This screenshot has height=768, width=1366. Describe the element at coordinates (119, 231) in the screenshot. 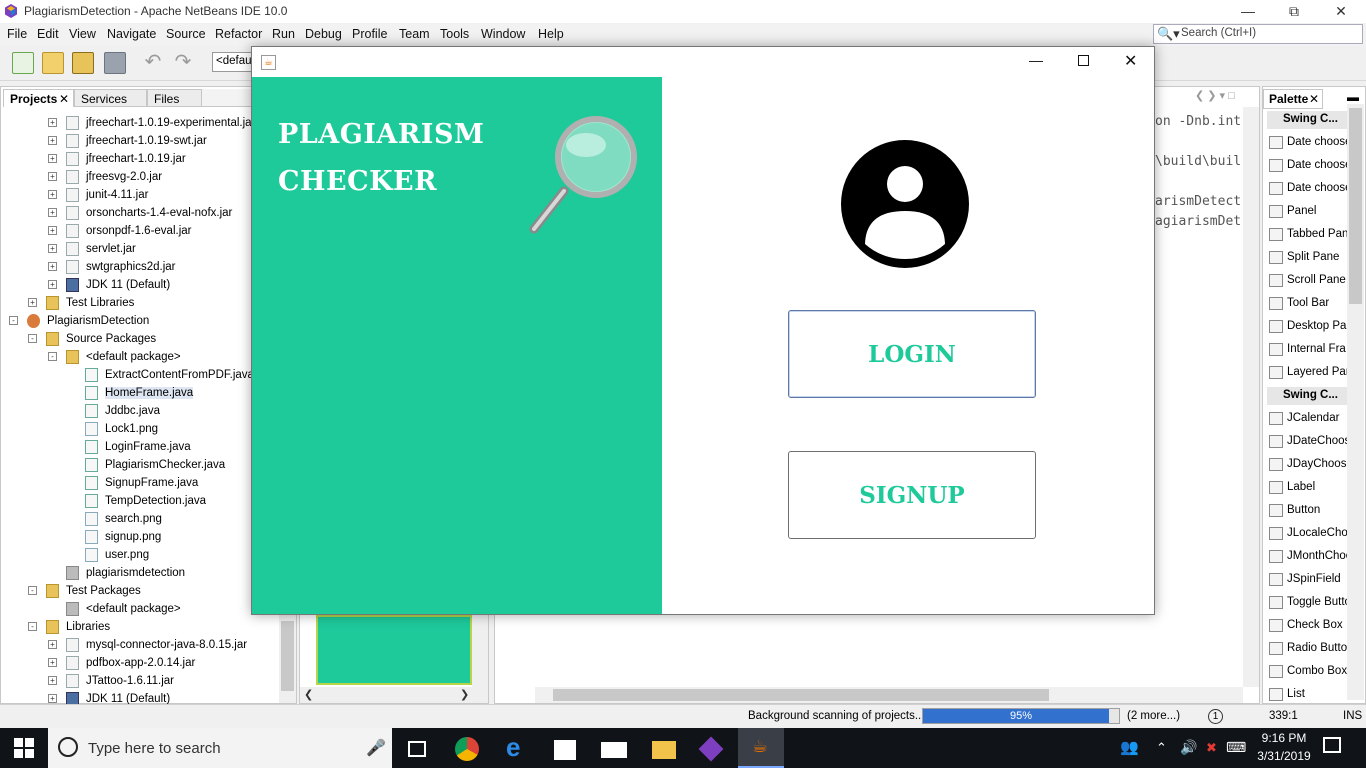

I see `tree-item: + orsonpdf-1.6-eval.jar` at that location.